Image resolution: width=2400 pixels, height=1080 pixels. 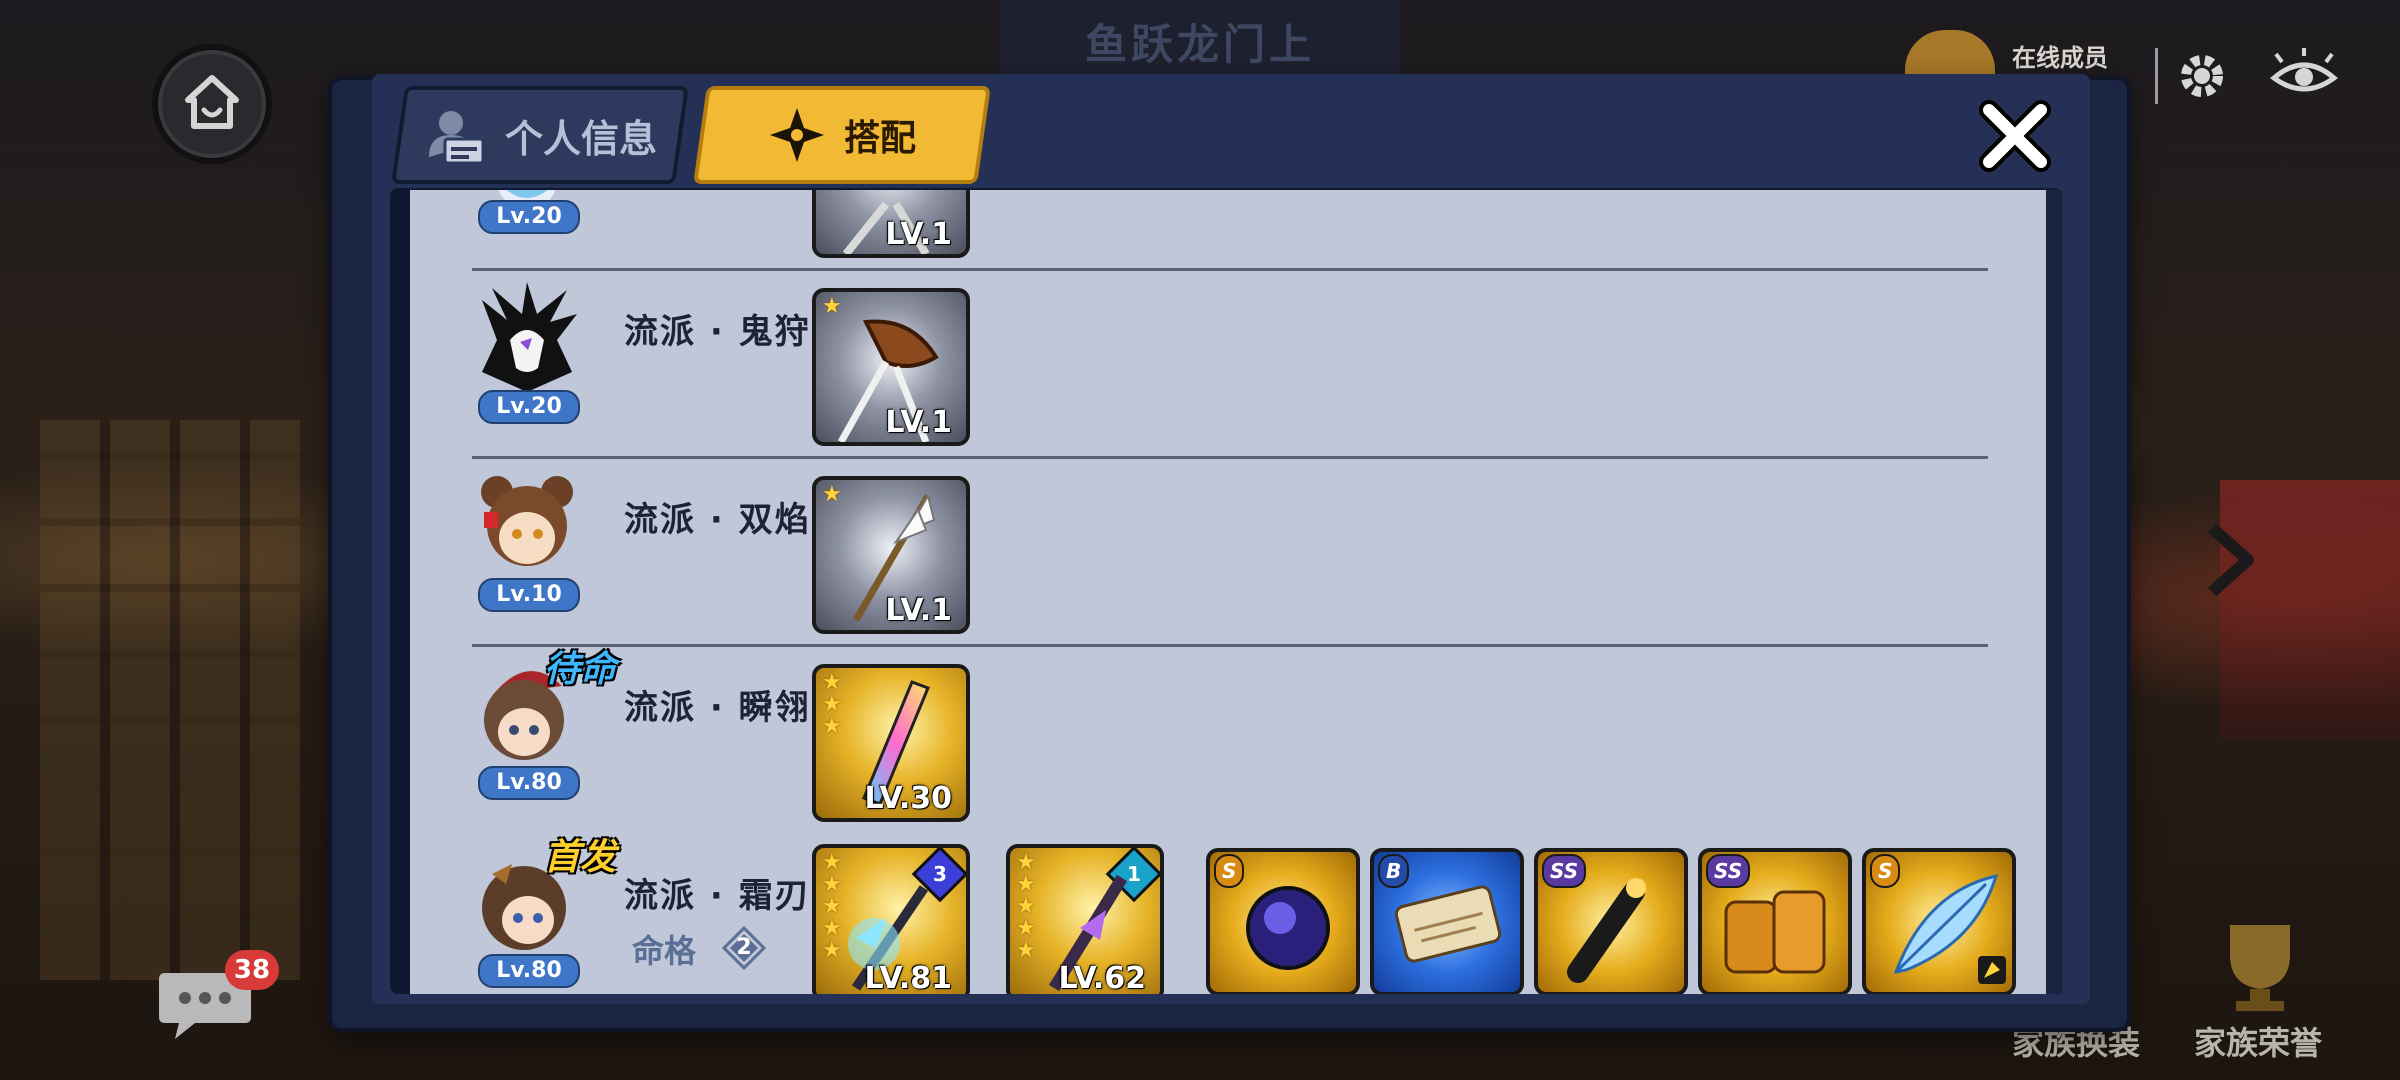 I want to click on starter-status-tag: 首发, so click(x=580, y=857).